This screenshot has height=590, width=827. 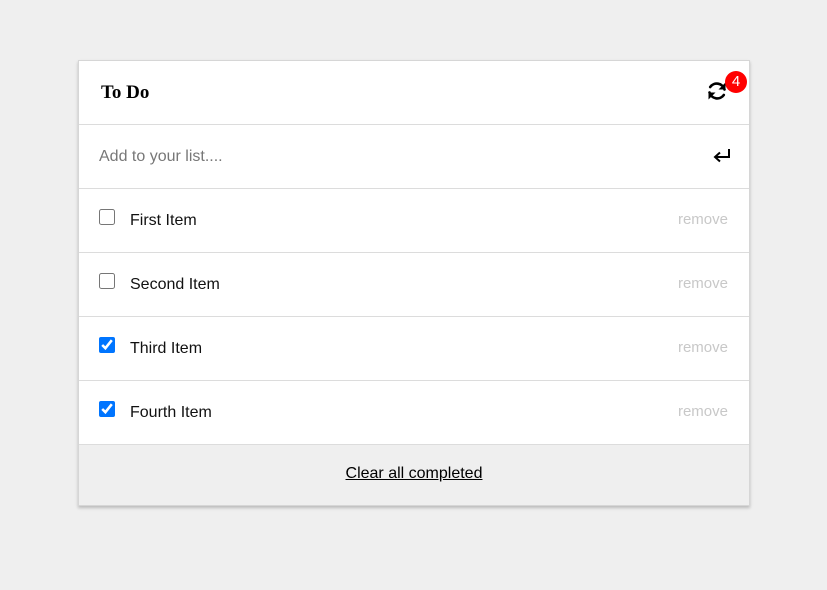 I want to click on count-badge: 4, so click(x=736, y=82).